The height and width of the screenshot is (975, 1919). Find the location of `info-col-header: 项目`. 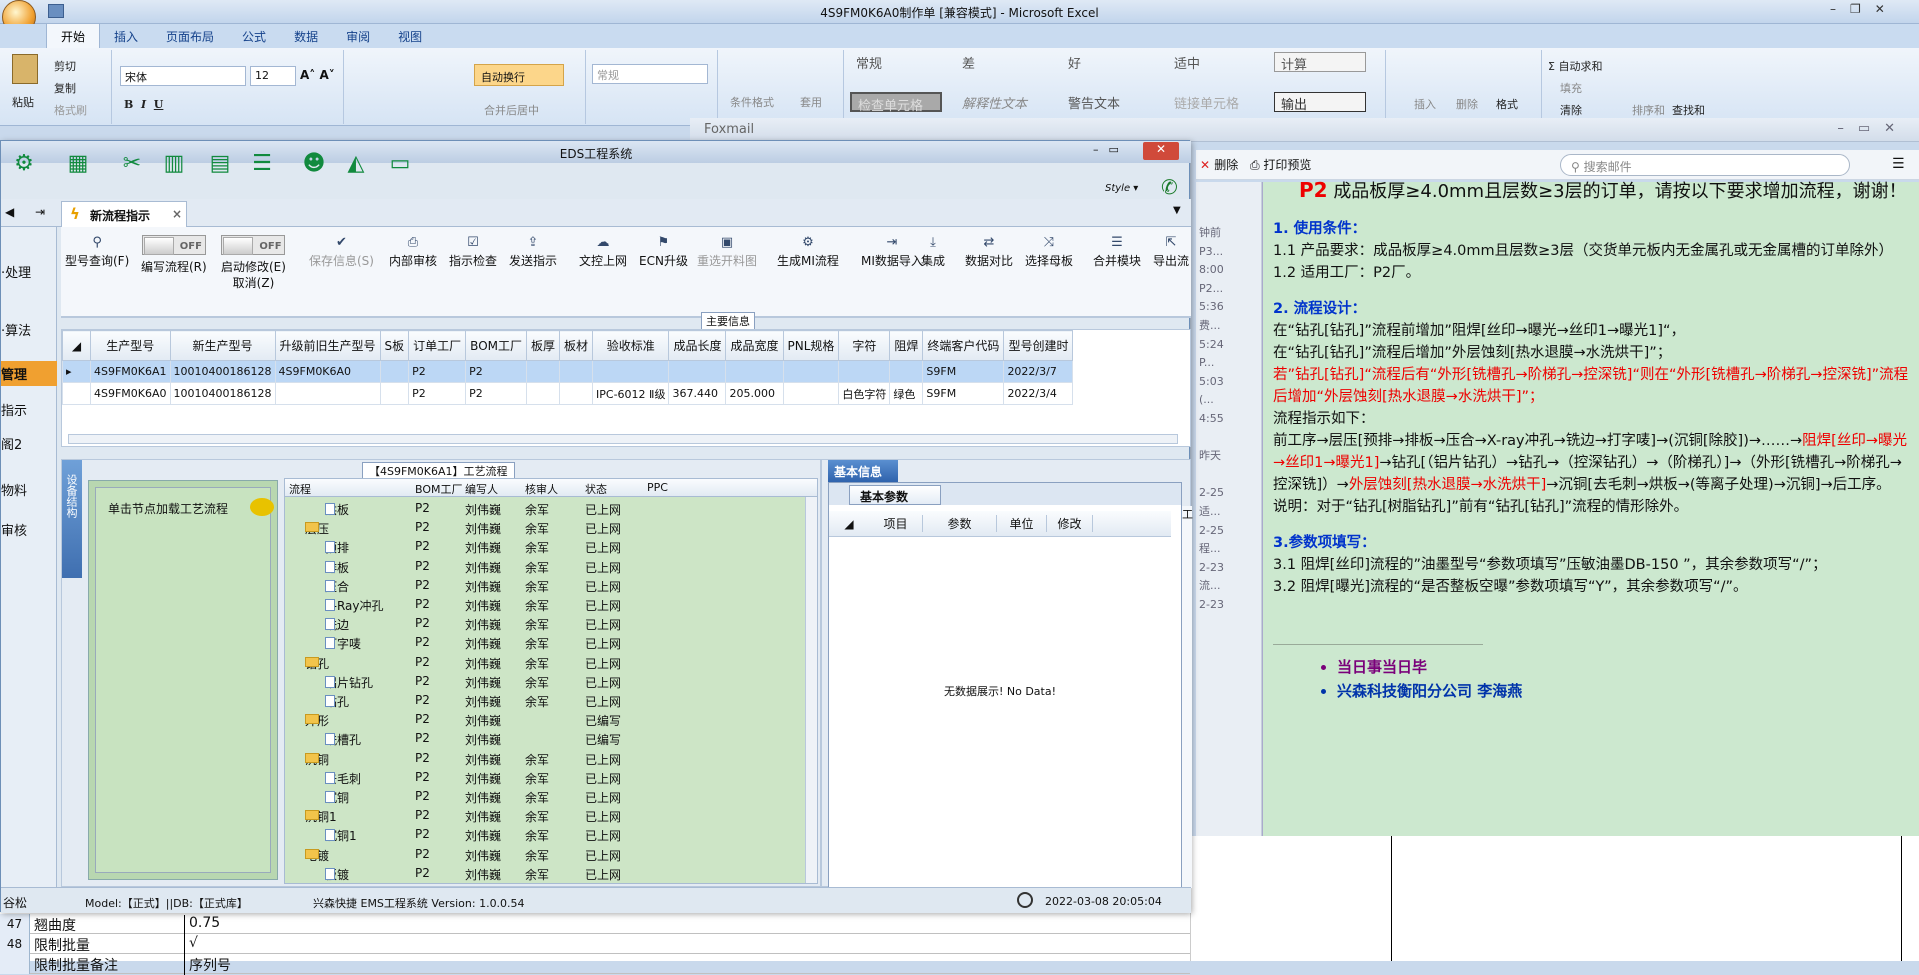

info-col-header: 项目 is located at coordinates (896, 523).